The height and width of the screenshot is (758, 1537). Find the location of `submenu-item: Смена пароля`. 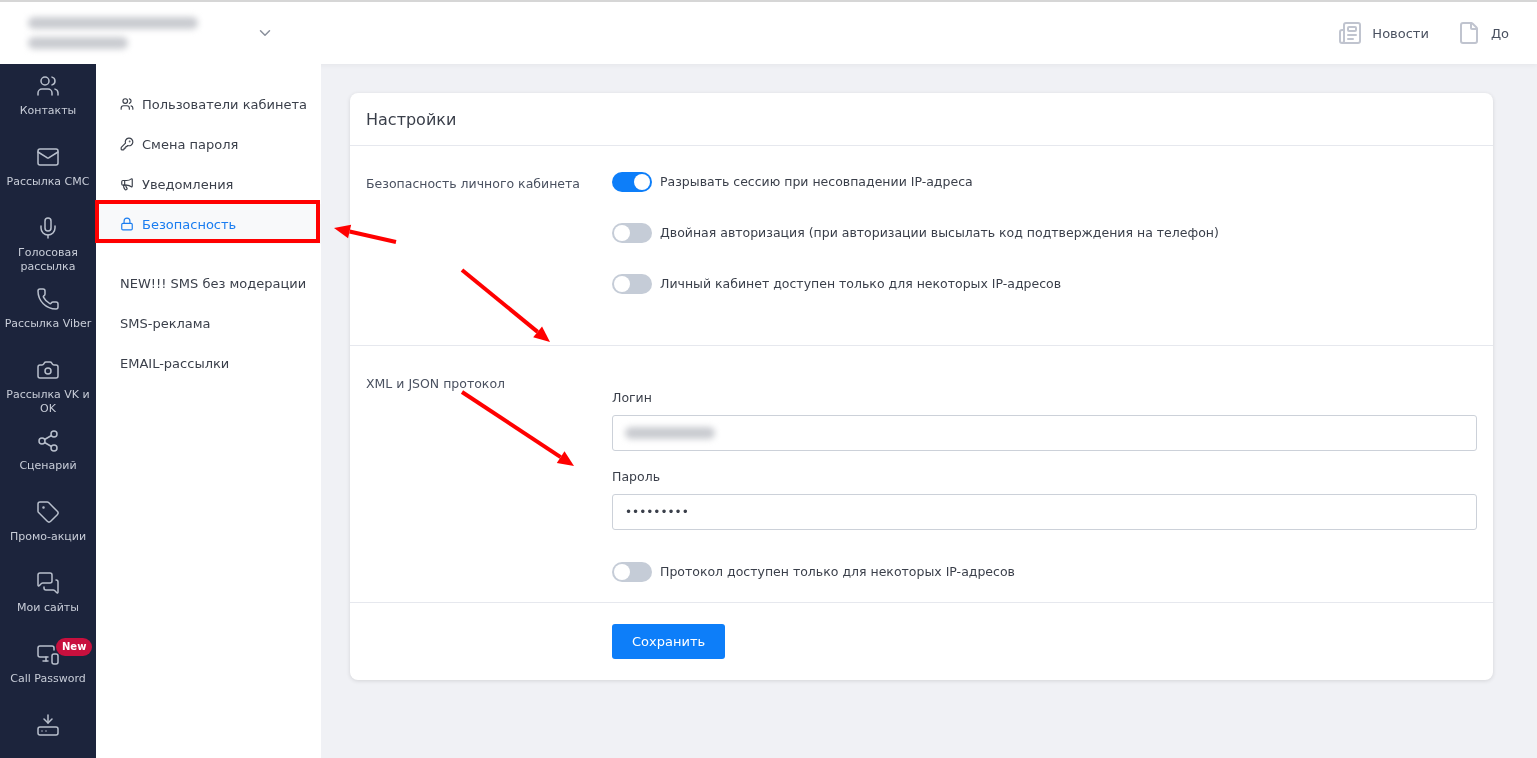

submenu-item: Смена пароля is located at coordinates (208, 144).